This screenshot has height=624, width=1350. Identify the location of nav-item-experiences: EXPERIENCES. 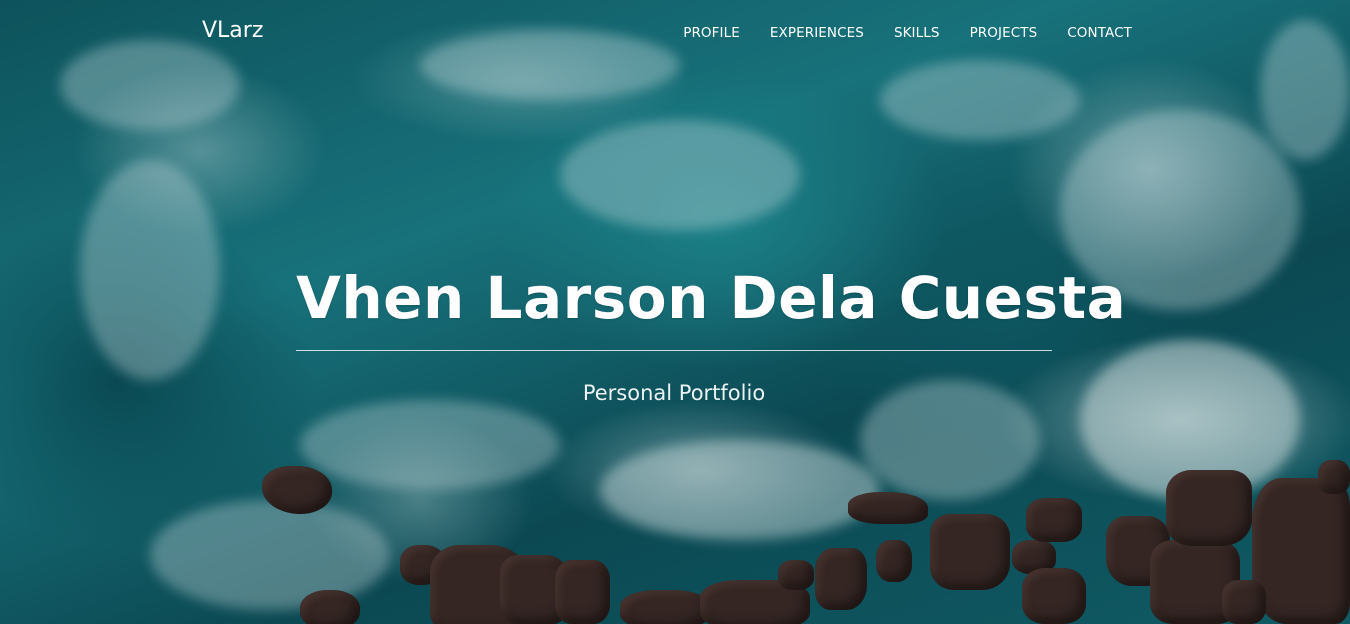
(817, 32).